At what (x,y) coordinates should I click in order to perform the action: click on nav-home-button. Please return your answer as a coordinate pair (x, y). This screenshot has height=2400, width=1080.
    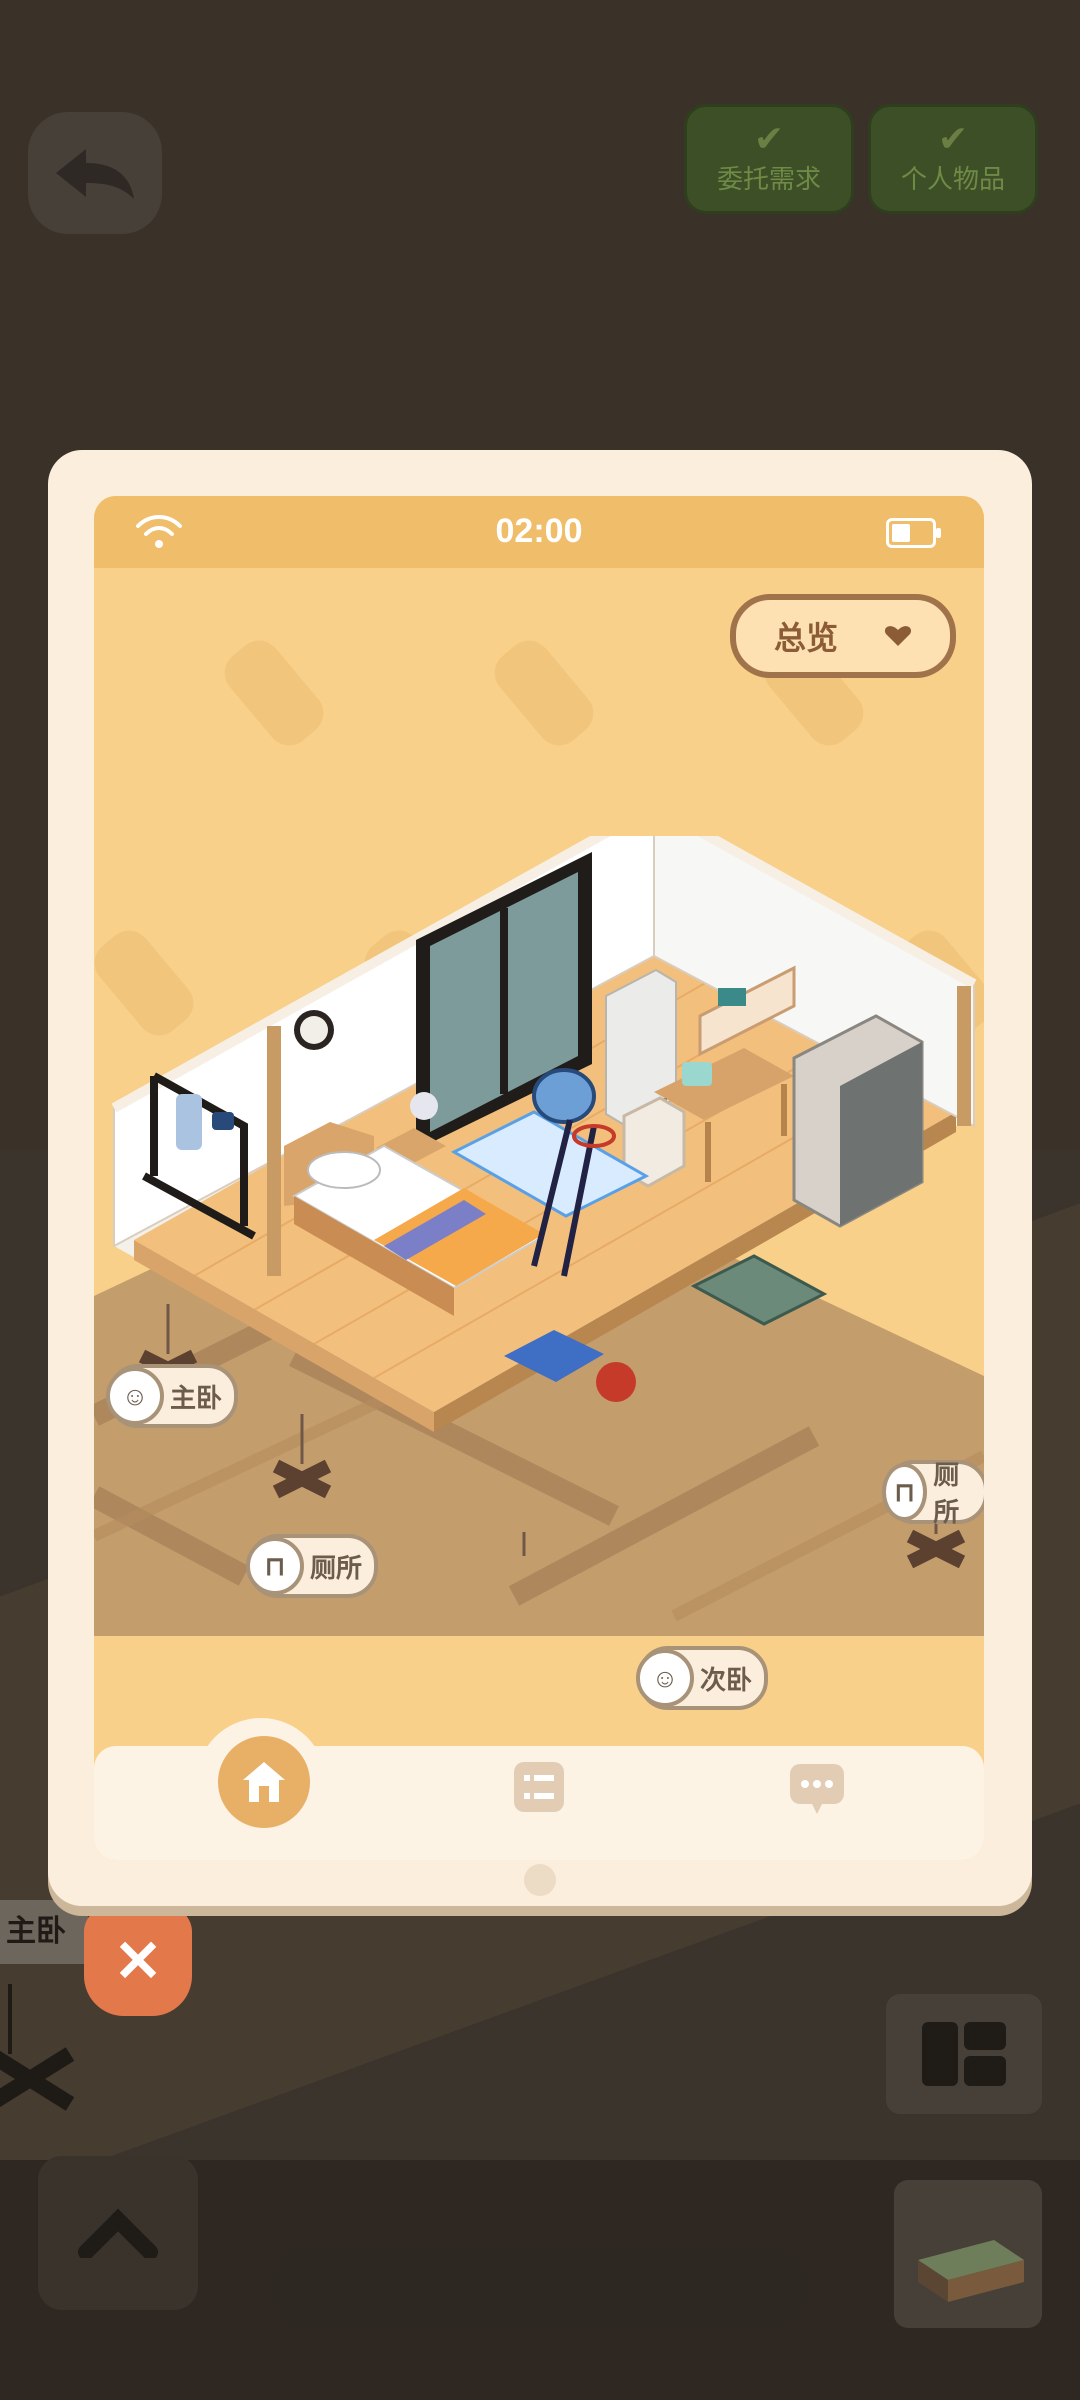
    Looking at the image, I should click on (264, 1782).